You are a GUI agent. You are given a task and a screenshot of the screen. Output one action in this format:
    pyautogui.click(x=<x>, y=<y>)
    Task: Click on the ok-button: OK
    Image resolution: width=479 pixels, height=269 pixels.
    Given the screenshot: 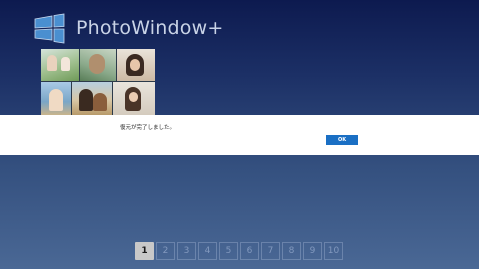 What is the action you would take?
    pyautogui.click(x=342, y=140)
    